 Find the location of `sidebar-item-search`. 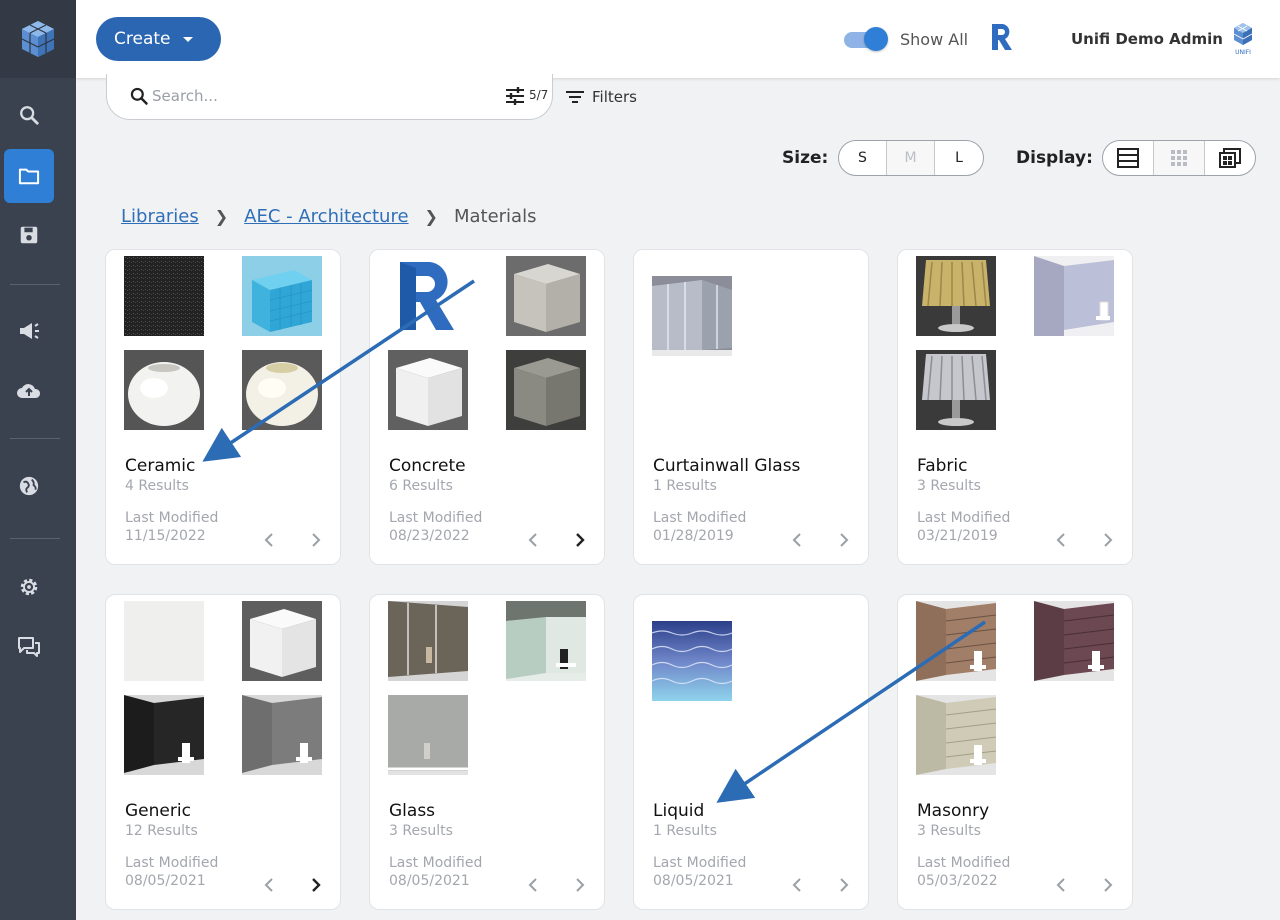

sidebar-item-search is located at coordinates (29, 115).